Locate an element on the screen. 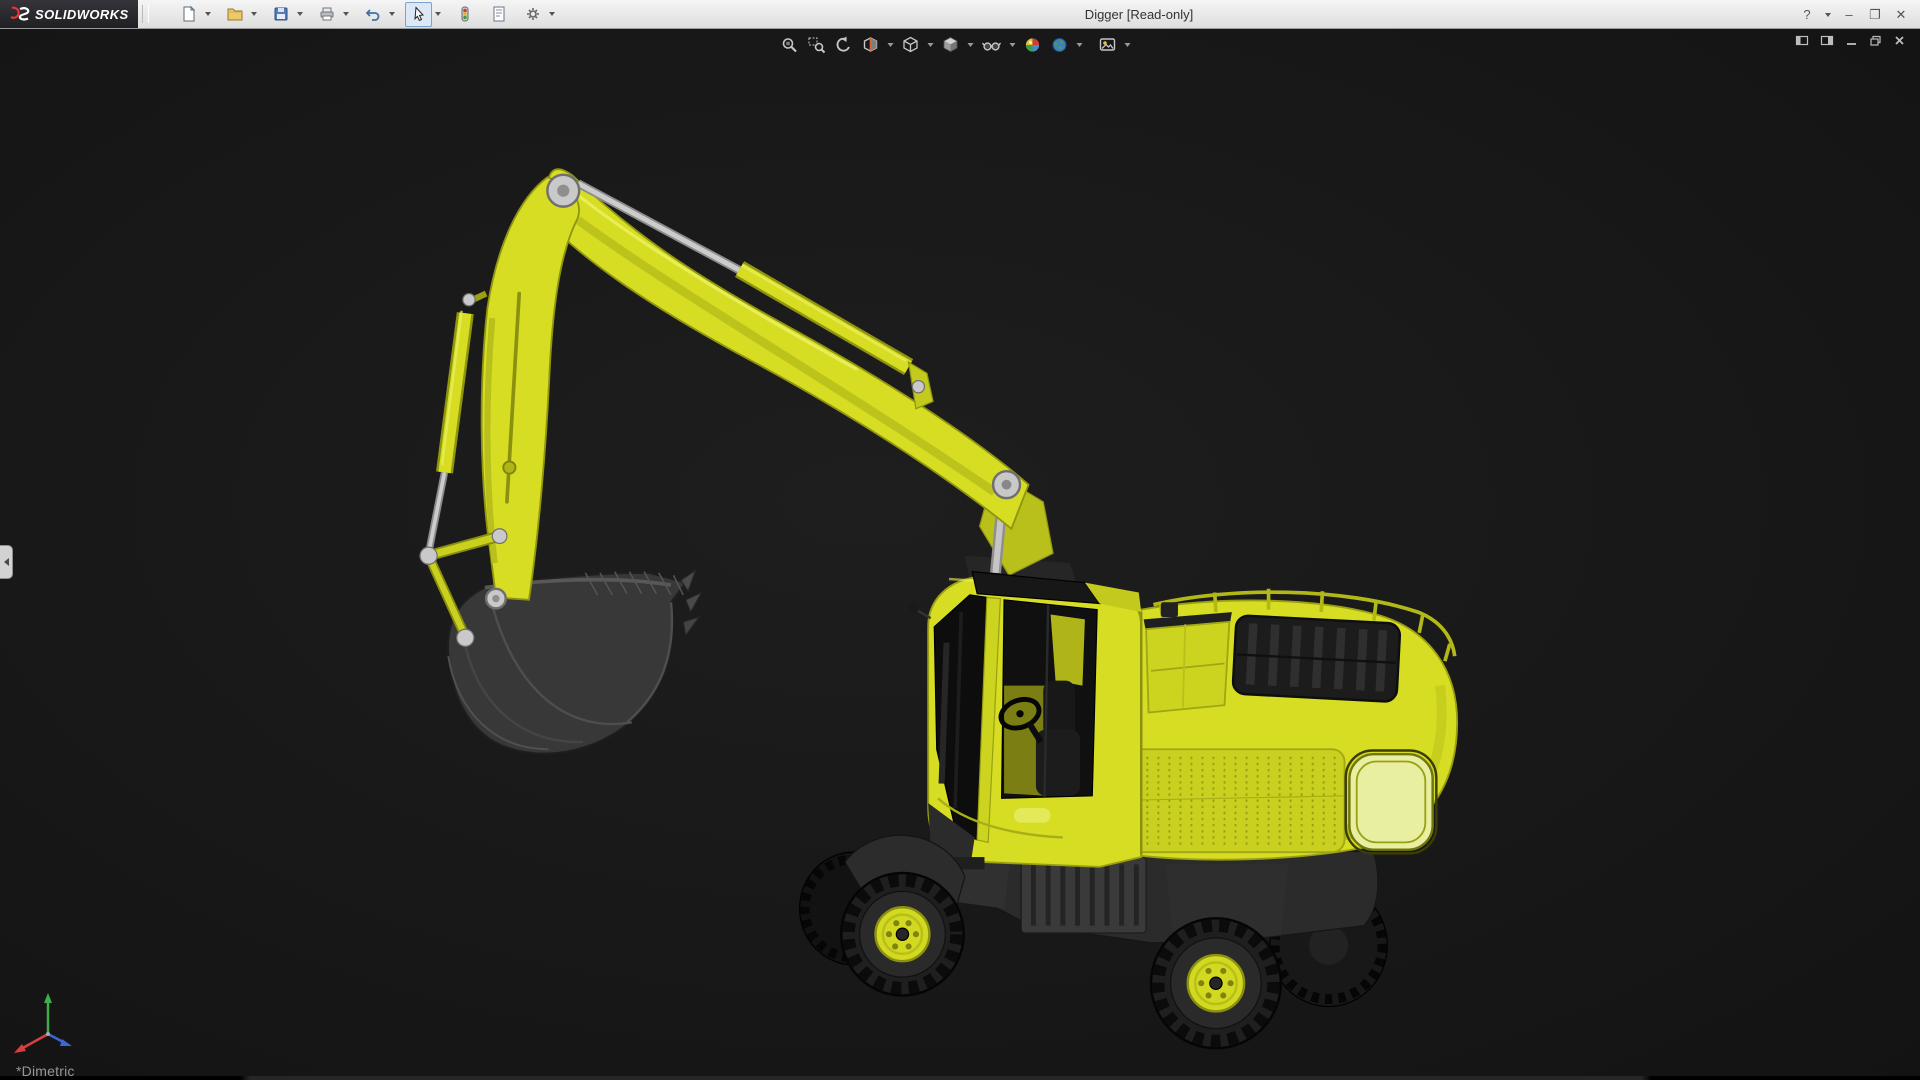 The image size is (1920, 1080). help-dropdown is located at coordinates (1828, 14).